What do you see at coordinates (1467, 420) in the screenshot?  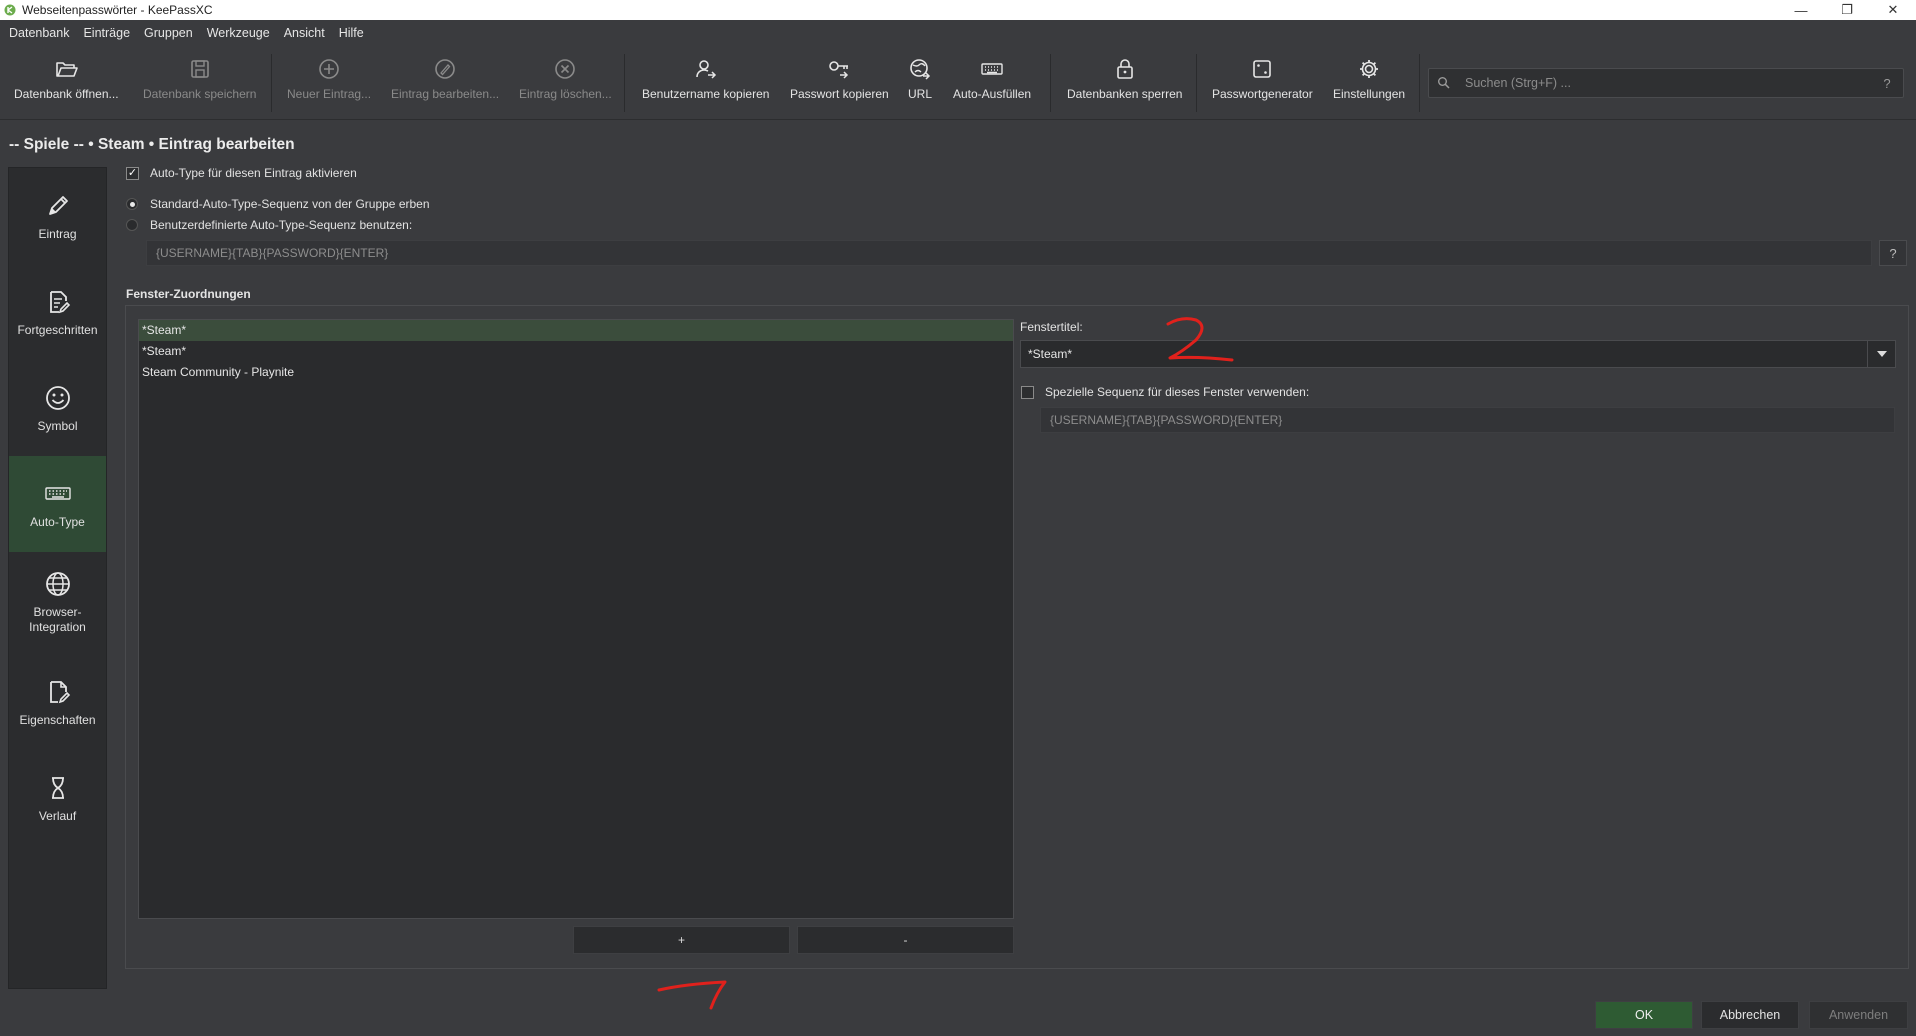 I see `special-sequence-input: {USERNAME}{TAB}{PASSWORD}{ENTER}` at bounding box center [1467, 420].